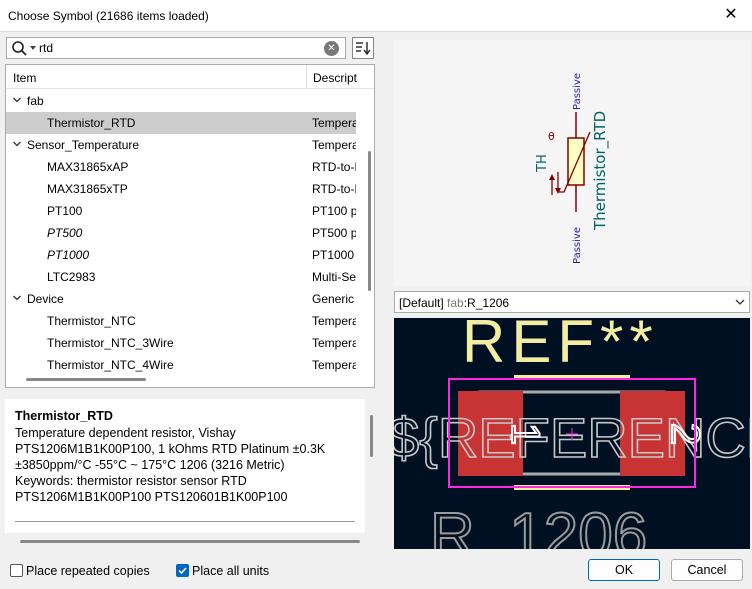 This screenshot has width=752, height=589. What do you see at coordinates (185, 521) in the screenshot?
I see `details-divider` at bounding box center [185, 521].